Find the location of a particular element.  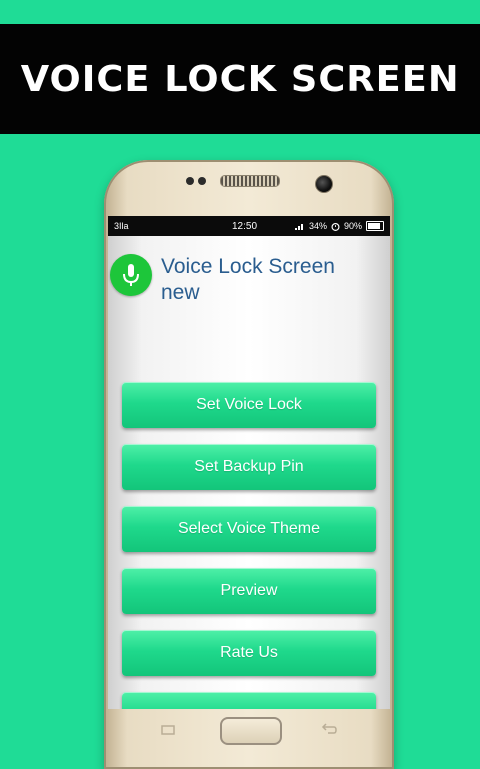

status-time: 12:50 is located at coordinates (245, 226).